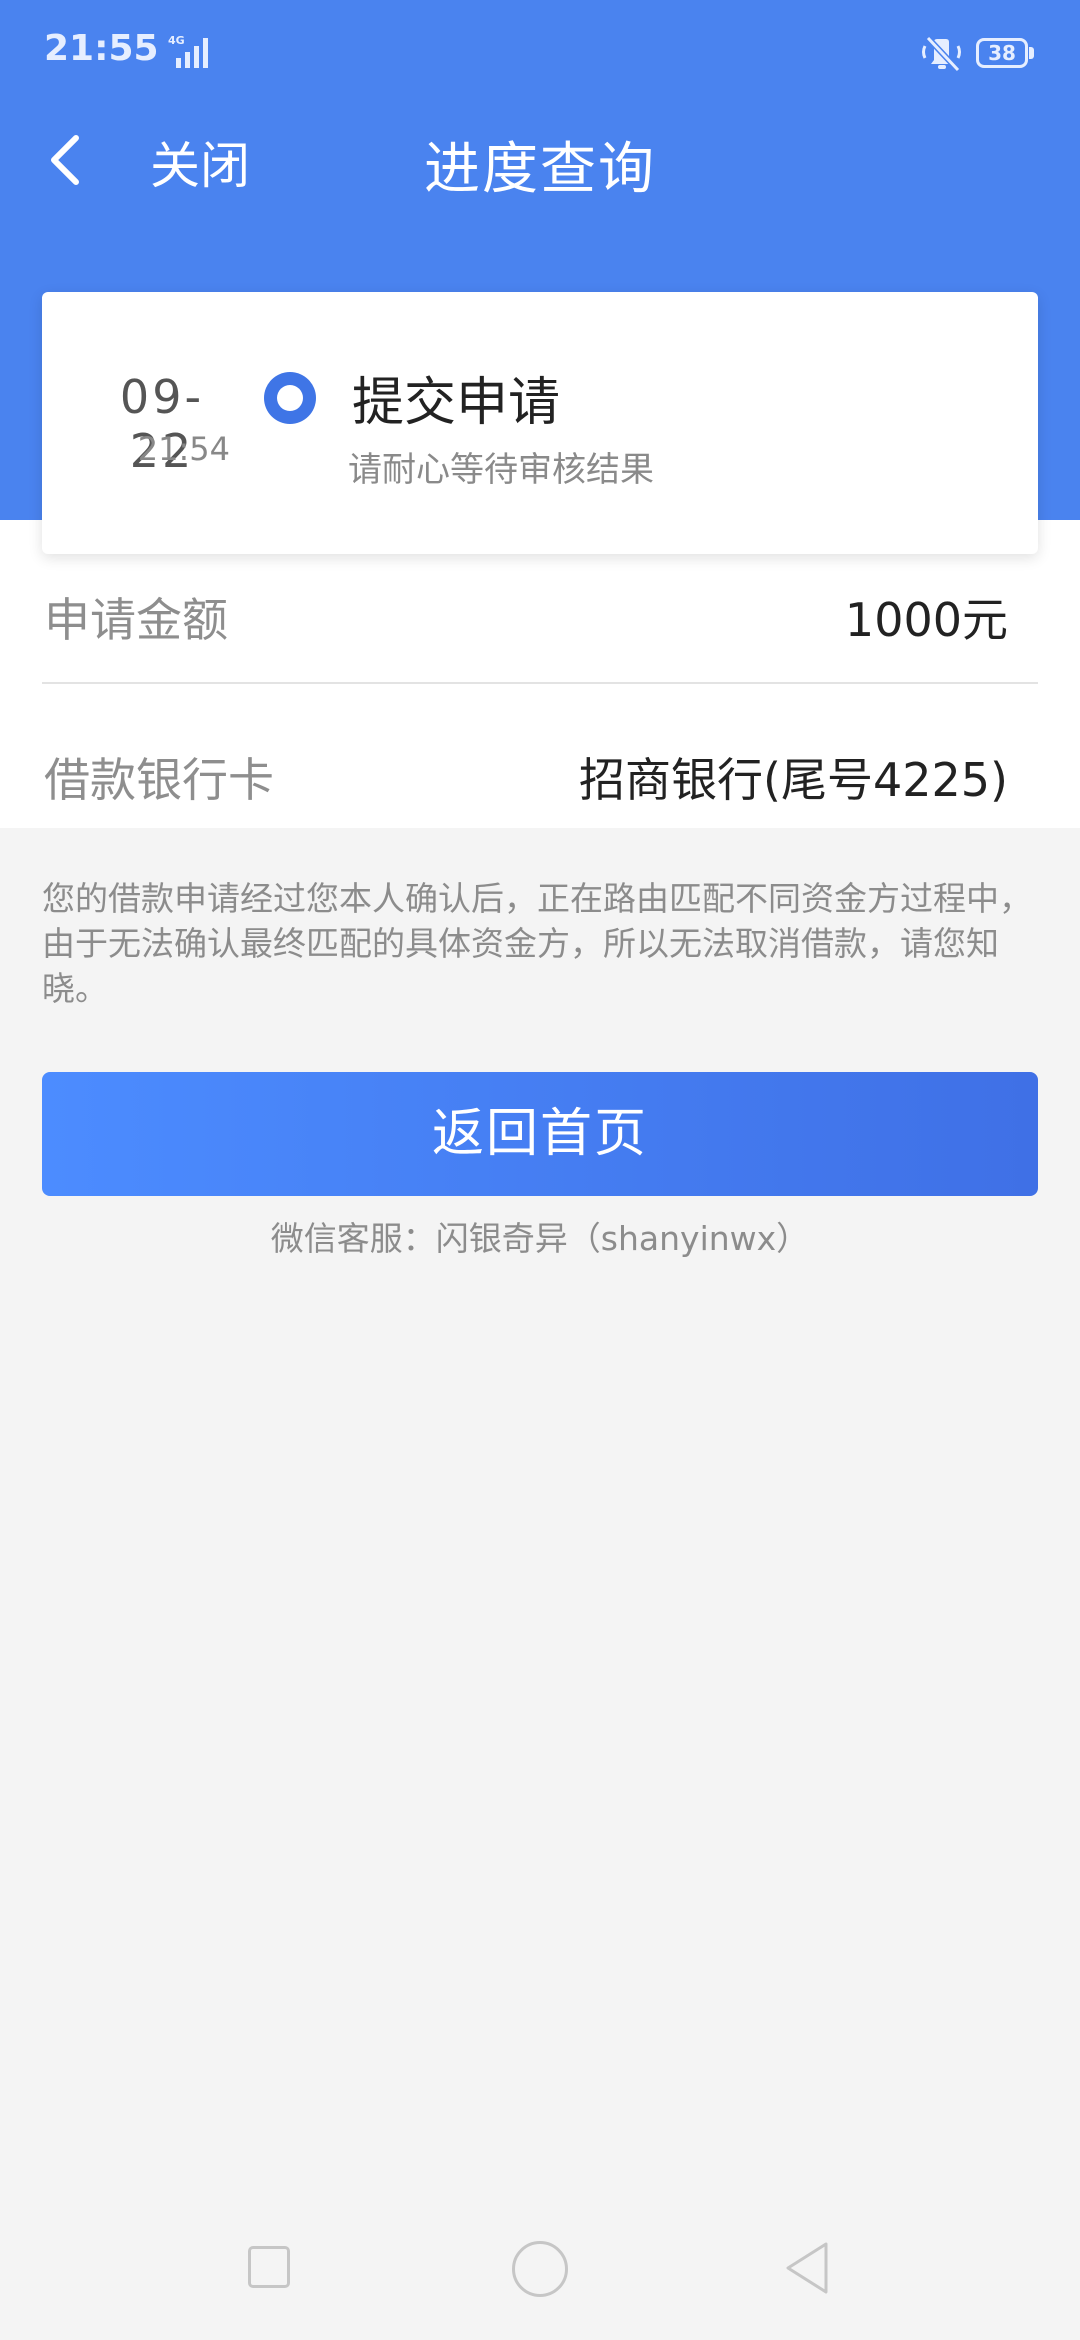 Image resolution: width=1080 pixels, height=2340 pixels. What do you see at coordinates (540, 1238) in the screenshot?
I see `customer-service-text: 微信客服：闪银奇异（shanyinwx）` at bounding box center [540, 1238].